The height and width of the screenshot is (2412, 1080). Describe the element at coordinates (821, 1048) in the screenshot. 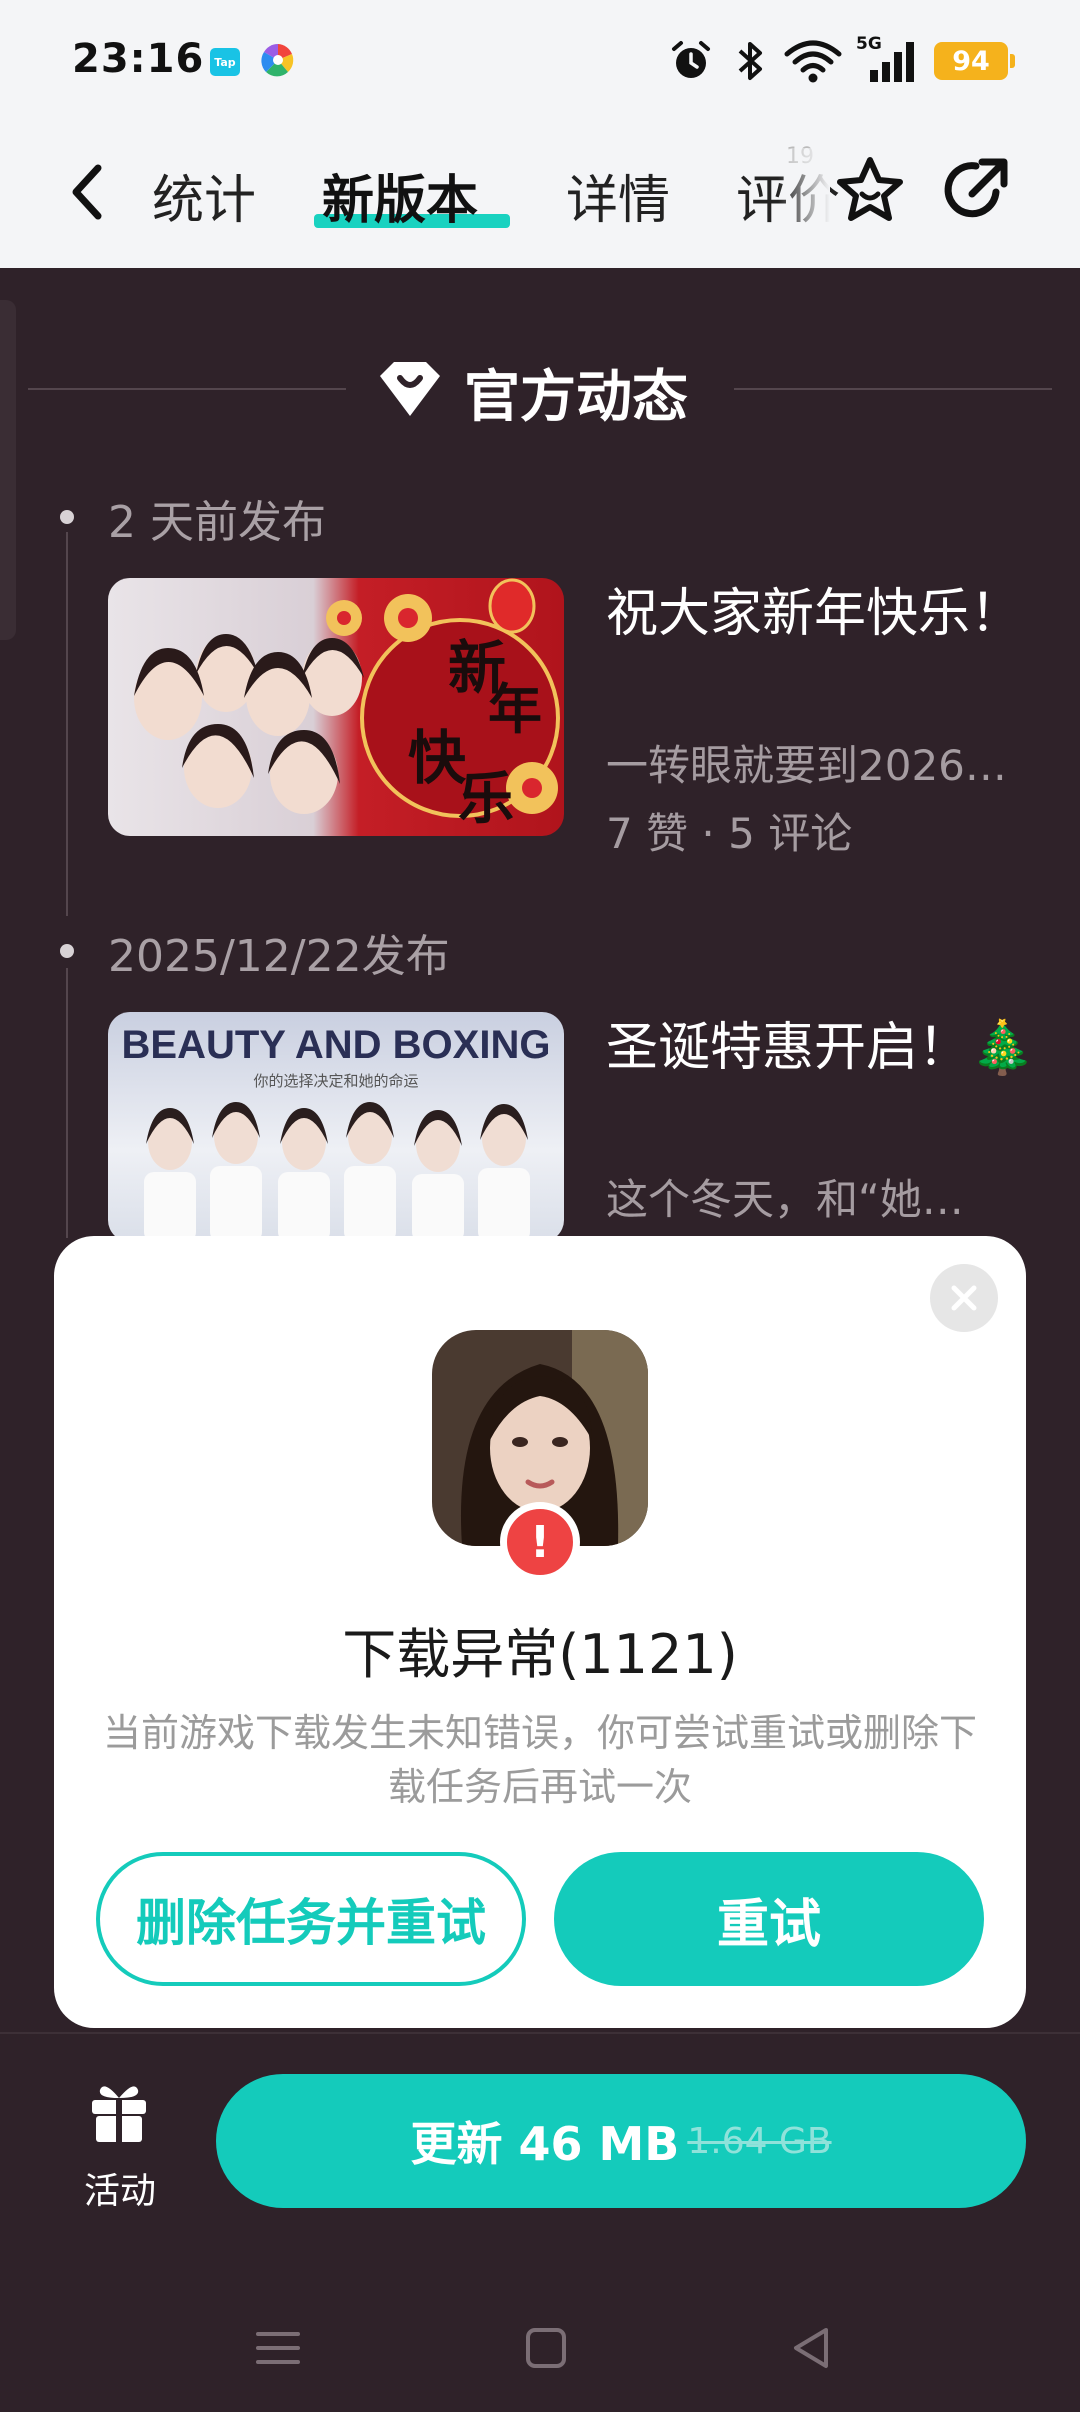

I see `post-title: 圣诞特惠开启！🎄` at that location.